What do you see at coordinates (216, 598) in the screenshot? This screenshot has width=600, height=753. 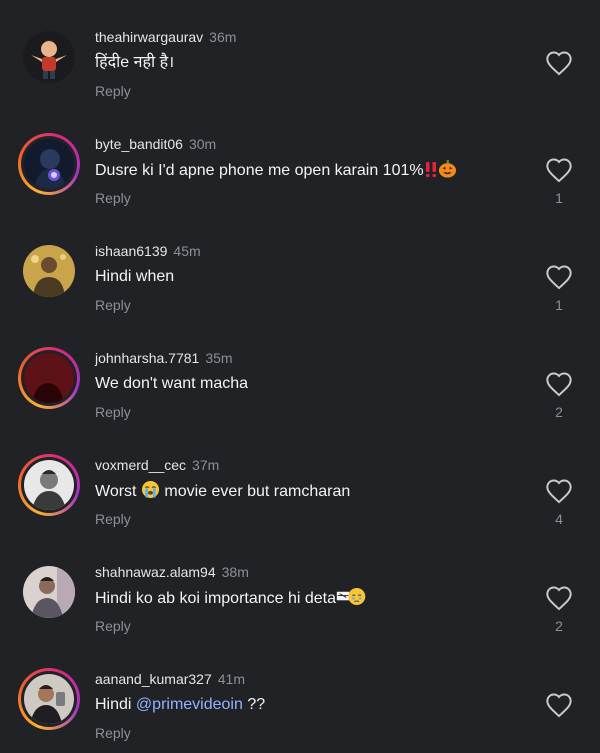 I see `comment-text-content: Hindi ko ab koi importance hi deta` at bounding box center [216, 598].